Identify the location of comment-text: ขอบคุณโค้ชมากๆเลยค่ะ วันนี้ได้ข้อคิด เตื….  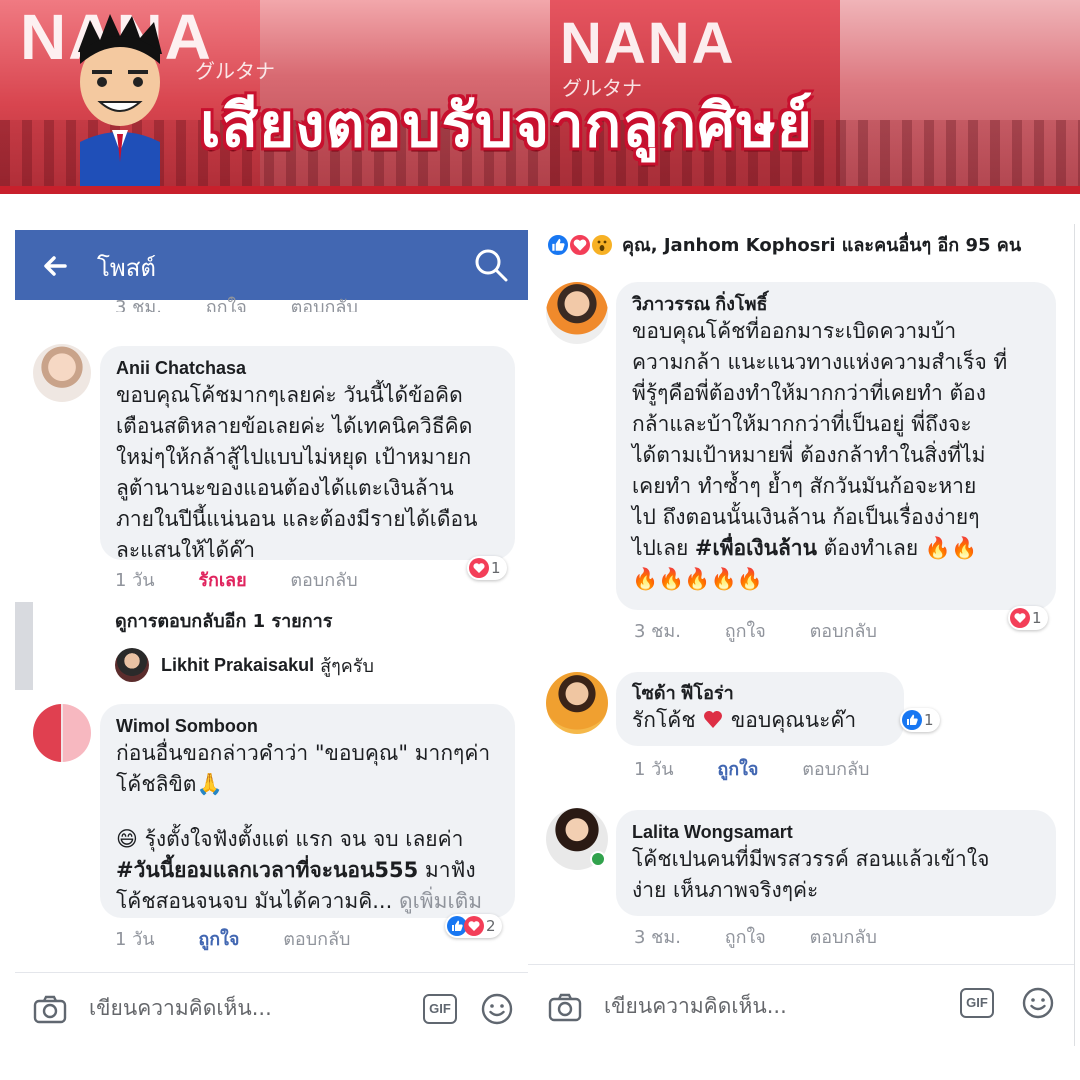
(307, 473).